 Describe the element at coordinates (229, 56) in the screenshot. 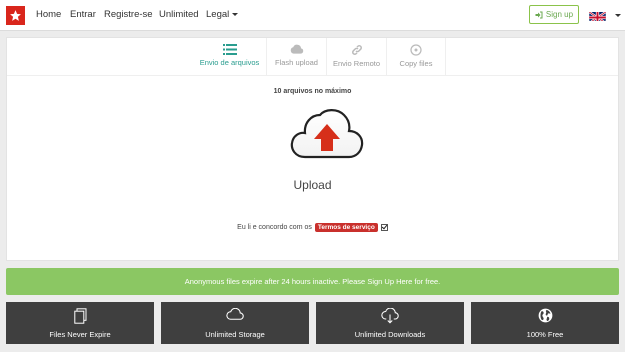

I see `tab-file-upload: Envio de arquivos` at that location.